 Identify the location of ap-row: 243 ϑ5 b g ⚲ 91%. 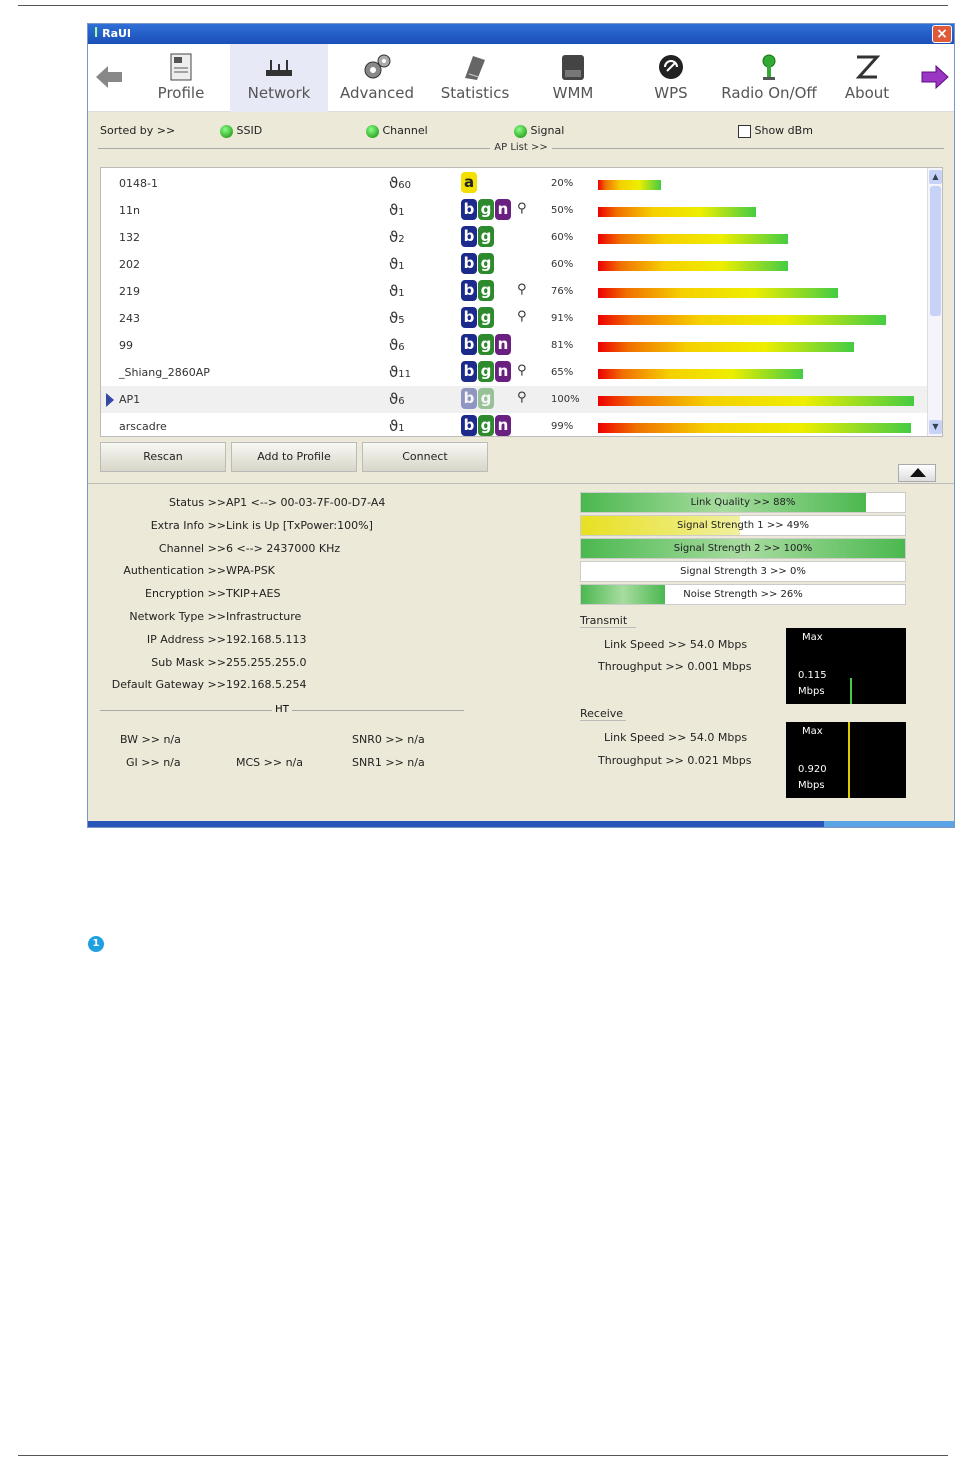
(515, 318).